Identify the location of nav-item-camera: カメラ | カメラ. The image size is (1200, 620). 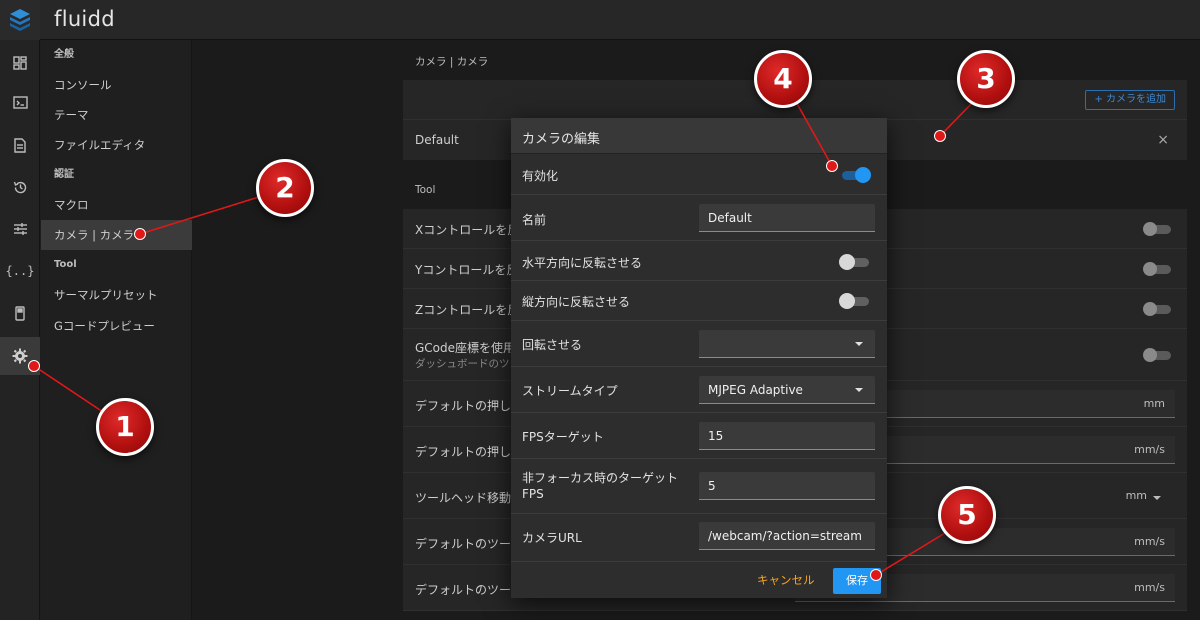
(116, 235).